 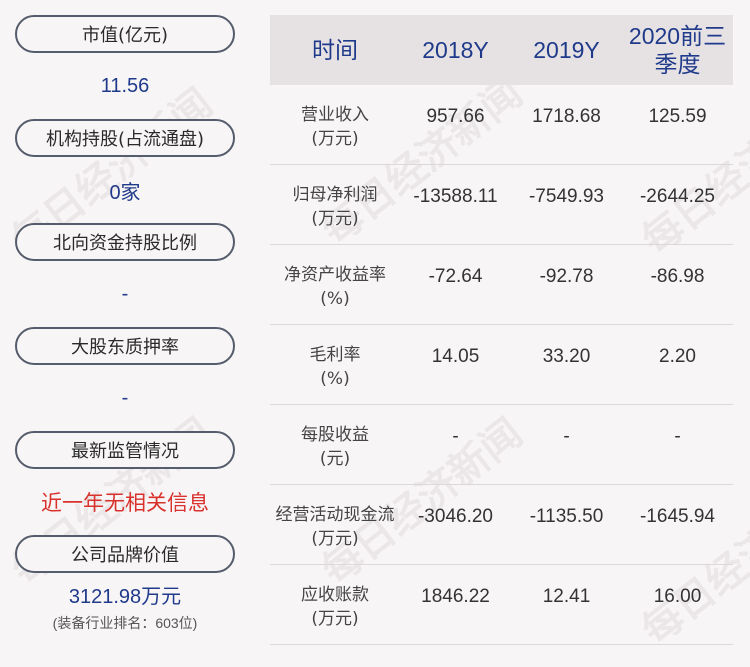 What do you see at coordinates (335, 447) in the screenshot?
I see `row-label: 每股收益 (元)` at bounding box center [335, 447].